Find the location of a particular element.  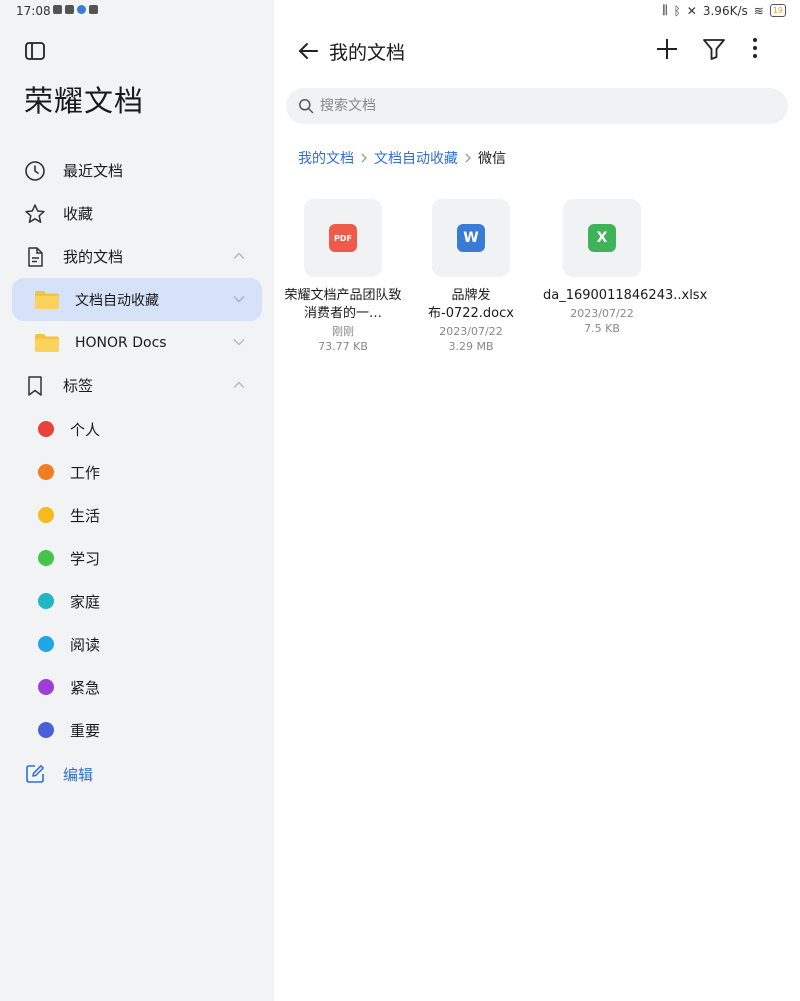

sidebar-toggle-icon is located at coordinates (35, 51).